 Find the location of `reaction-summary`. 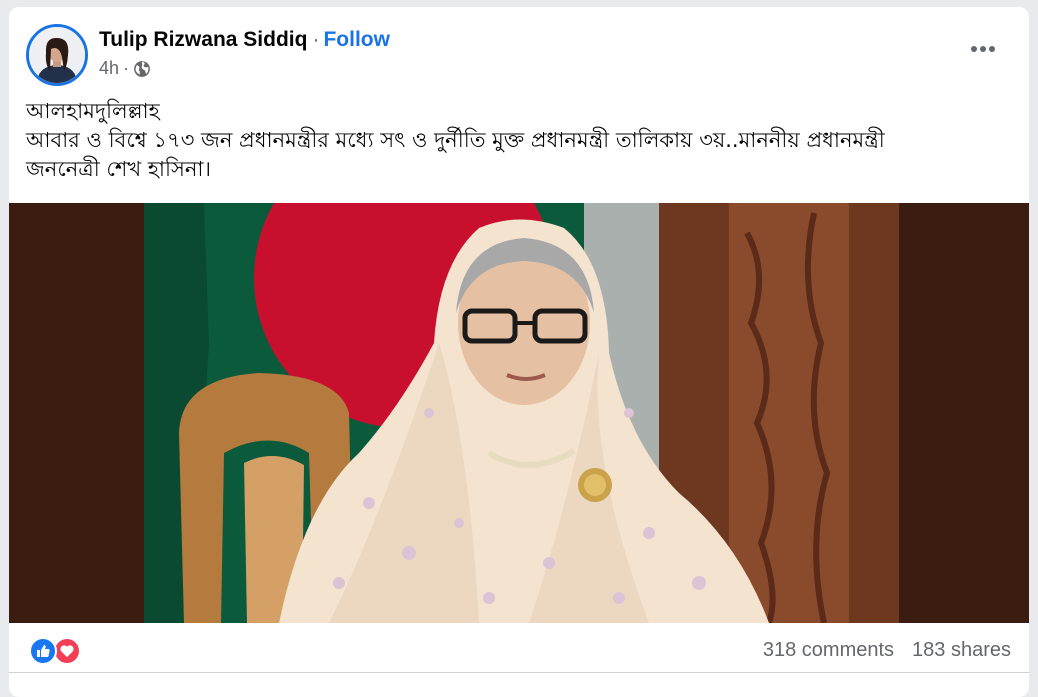

reaction-summary is located at coordinates (59, 651).